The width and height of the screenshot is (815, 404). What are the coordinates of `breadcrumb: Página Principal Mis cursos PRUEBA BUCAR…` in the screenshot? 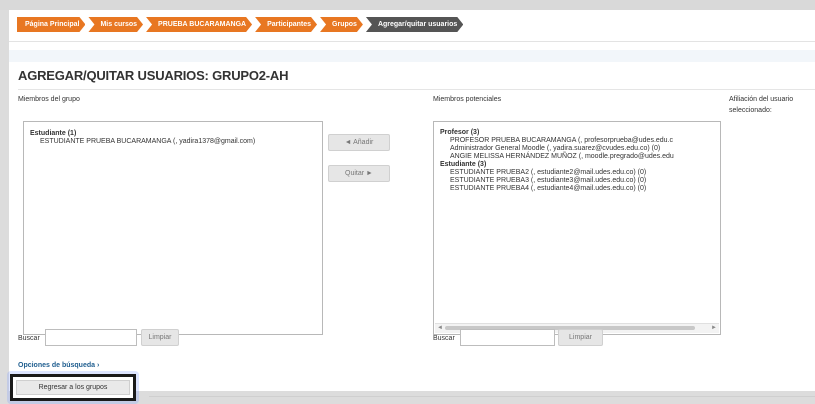 It's located at (241, 24).